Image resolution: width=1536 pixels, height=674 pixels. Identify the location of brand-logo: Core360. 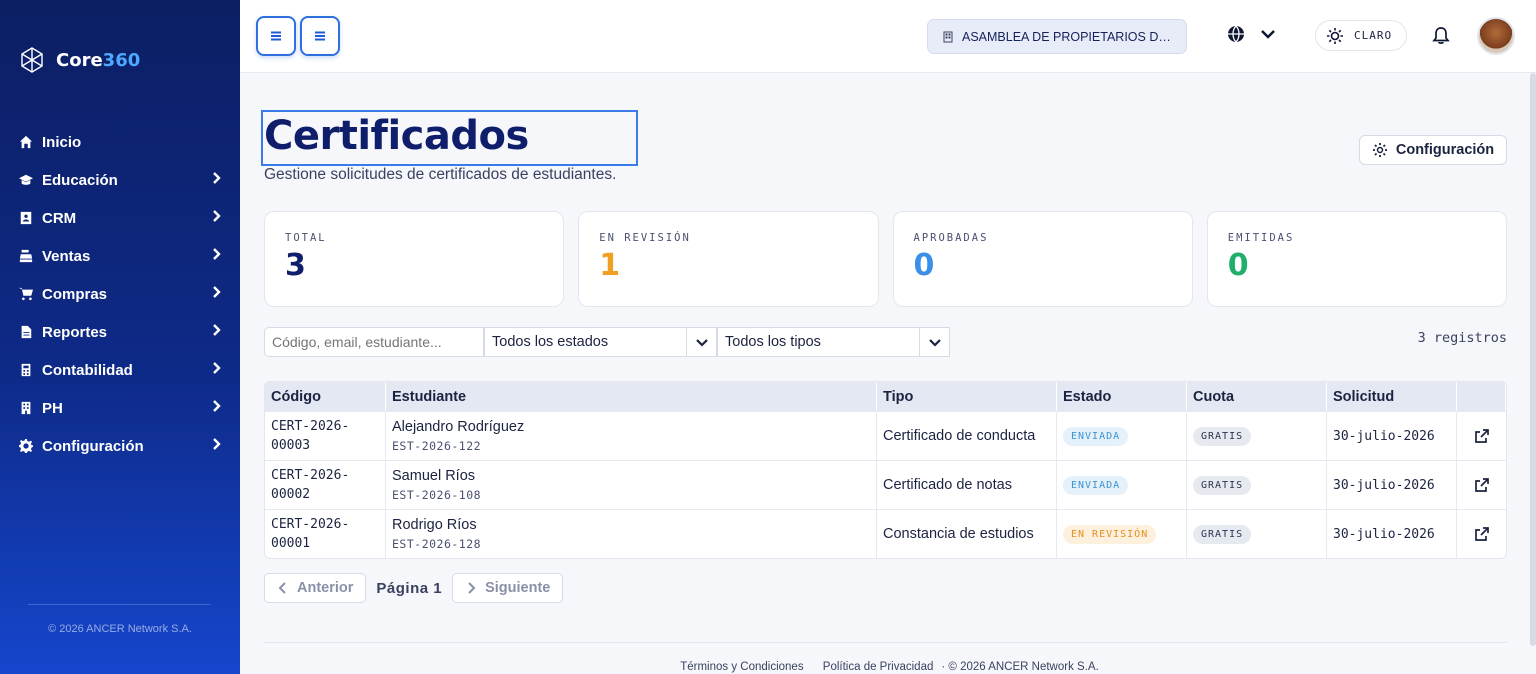
(79, 60).